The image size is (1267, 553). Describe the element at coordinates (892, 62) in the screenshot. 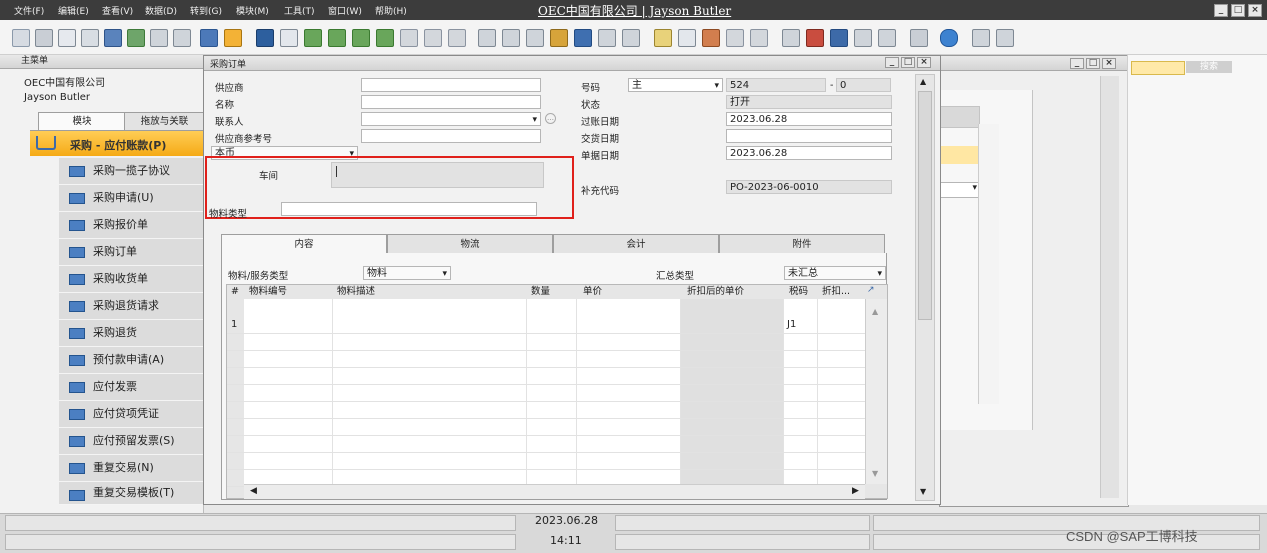

I see `po-minimize-icon: _` at that location.